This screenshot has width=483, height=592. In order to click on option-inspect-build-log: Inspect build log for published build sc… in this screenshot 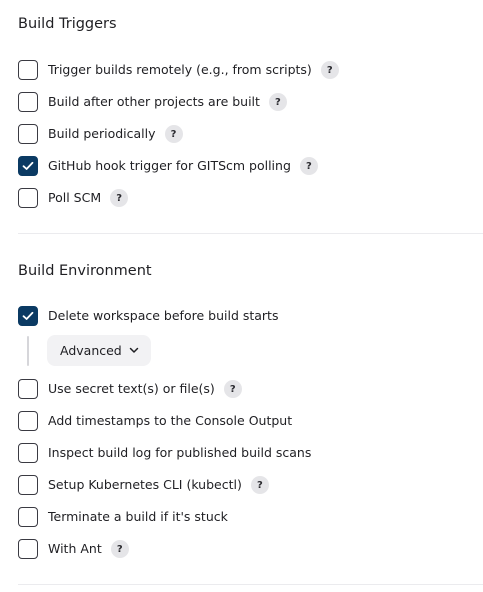, I will do `click(164, 453)`.